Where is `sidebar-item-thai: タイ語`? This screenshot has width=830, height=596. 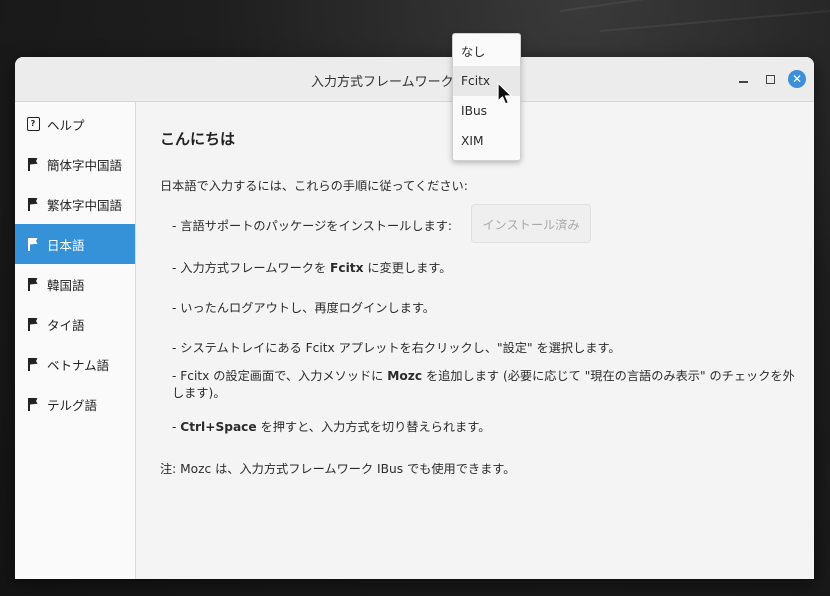 sidebar-item-thai: タイ語 is located at coordinates (75, 324).